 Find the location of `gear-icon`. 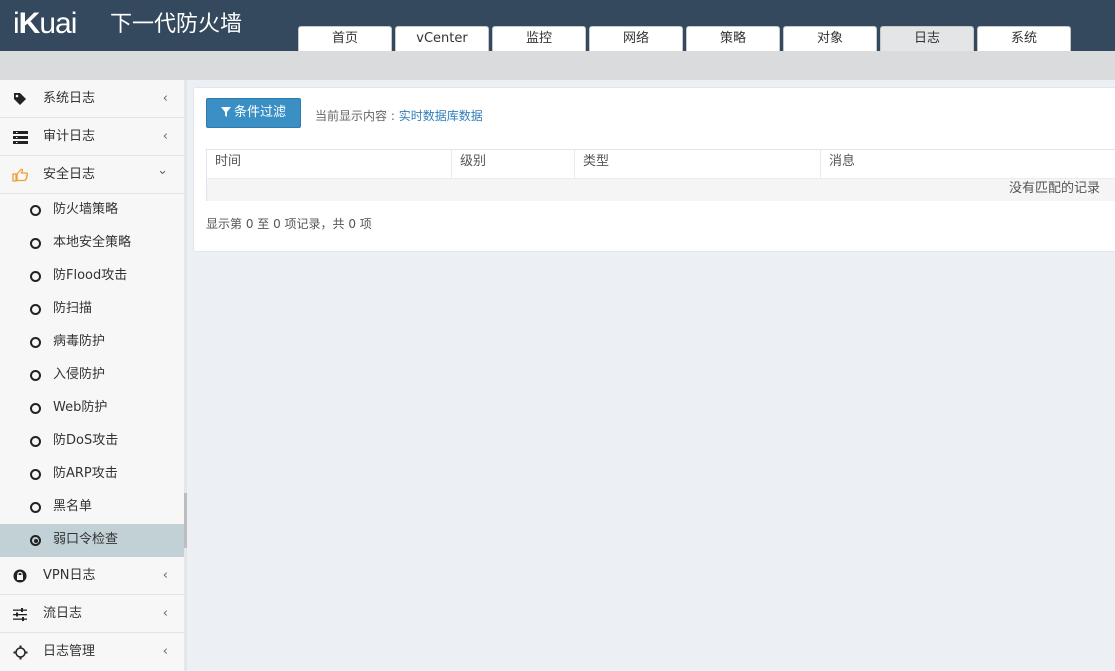

gear-icon is located at coordinates (20, 652).